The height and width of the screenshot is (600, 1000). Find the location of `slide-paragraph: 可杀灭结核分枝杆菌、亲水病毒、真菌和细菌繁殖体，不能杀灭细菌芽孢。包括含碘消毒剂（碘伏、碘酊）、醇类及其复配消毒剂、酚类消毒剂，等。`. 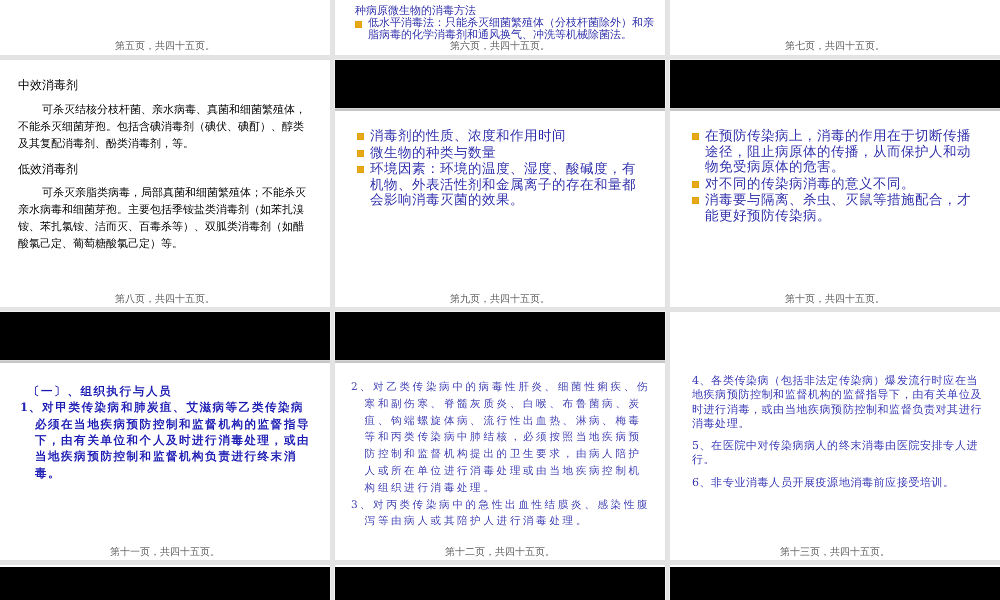

slide-paragraph: 可杀灭结核分枝杆菌、亲水病毒、真菌和细菌繁殖体，不能杀灭细菌芽孢。包括含碘消毒剂（碘伏、碘酊）、醇类及其复配消毒剂、酚类消毒剂，等。 is located at coordinates (163, 127).